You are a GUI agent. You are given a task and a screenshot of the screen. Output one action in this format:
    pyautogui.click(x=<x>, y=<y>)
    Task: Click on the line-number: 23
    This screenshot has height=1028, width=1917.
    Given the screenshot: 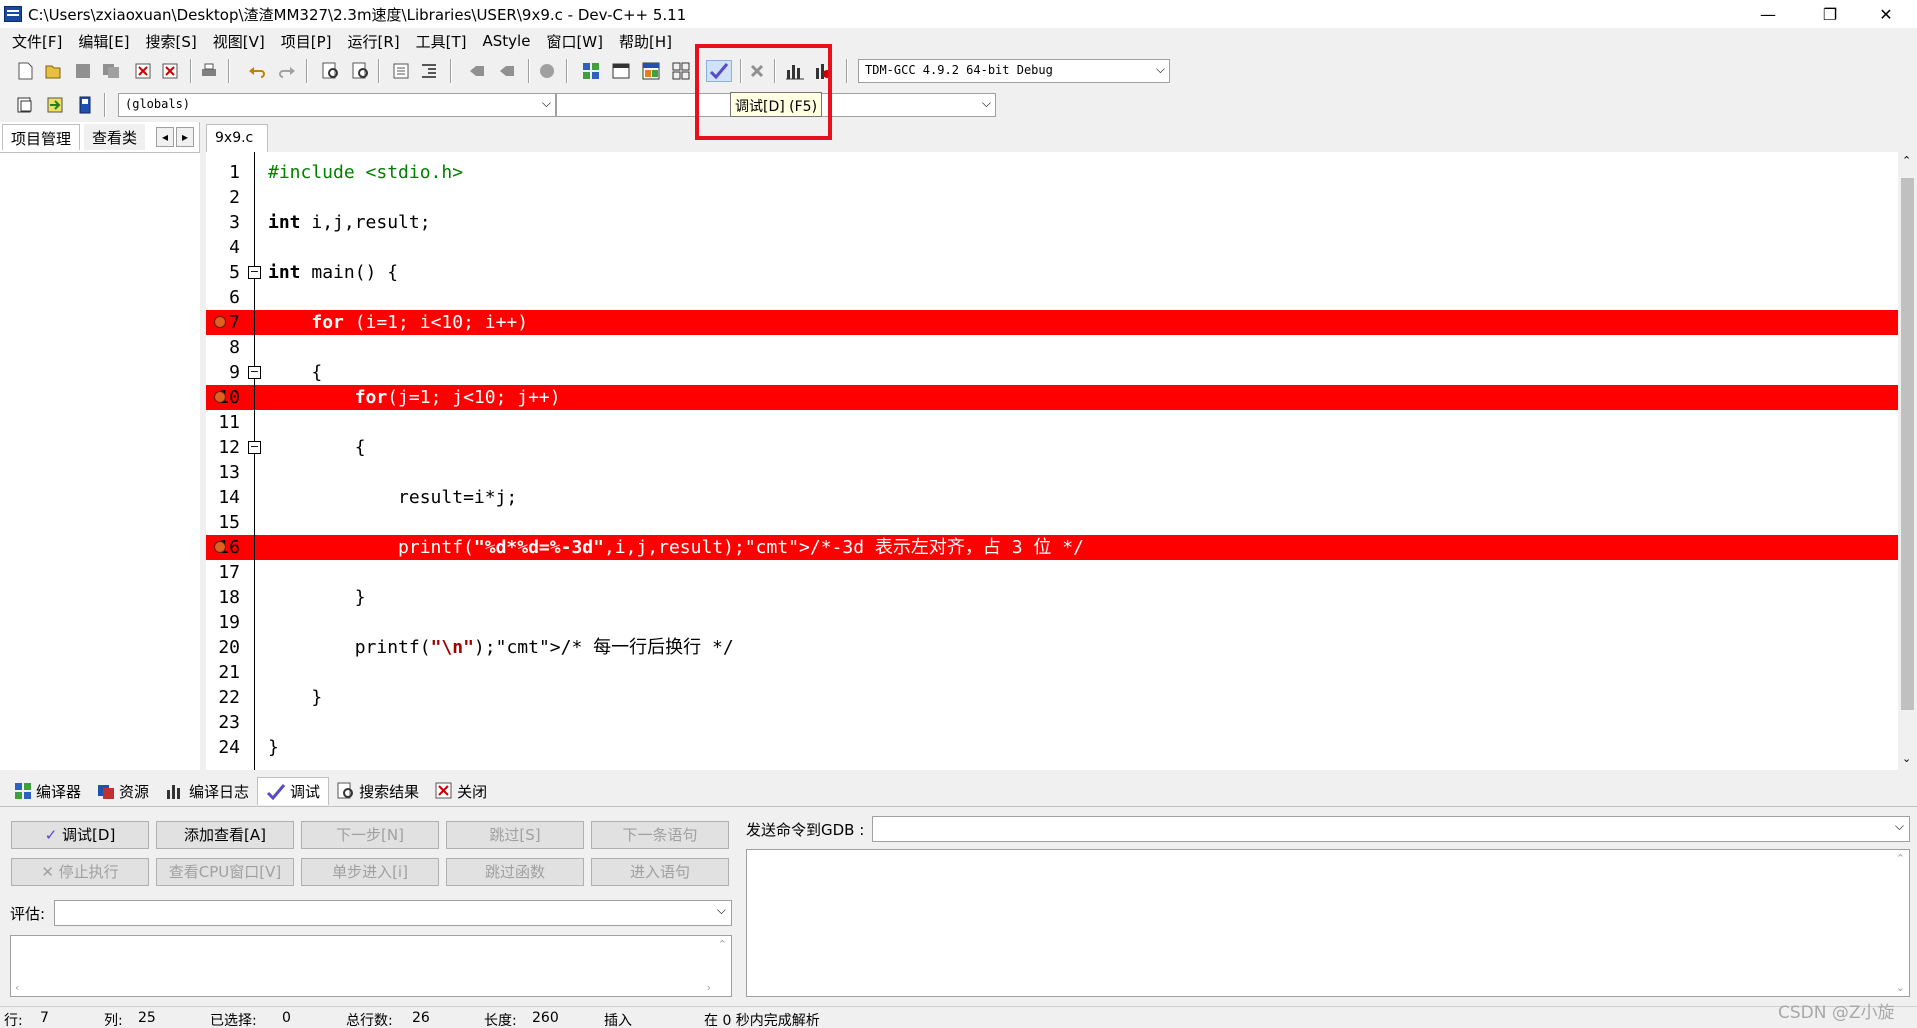 What is the action you would take?
    pyautogui.click(x=223, y=722)
    